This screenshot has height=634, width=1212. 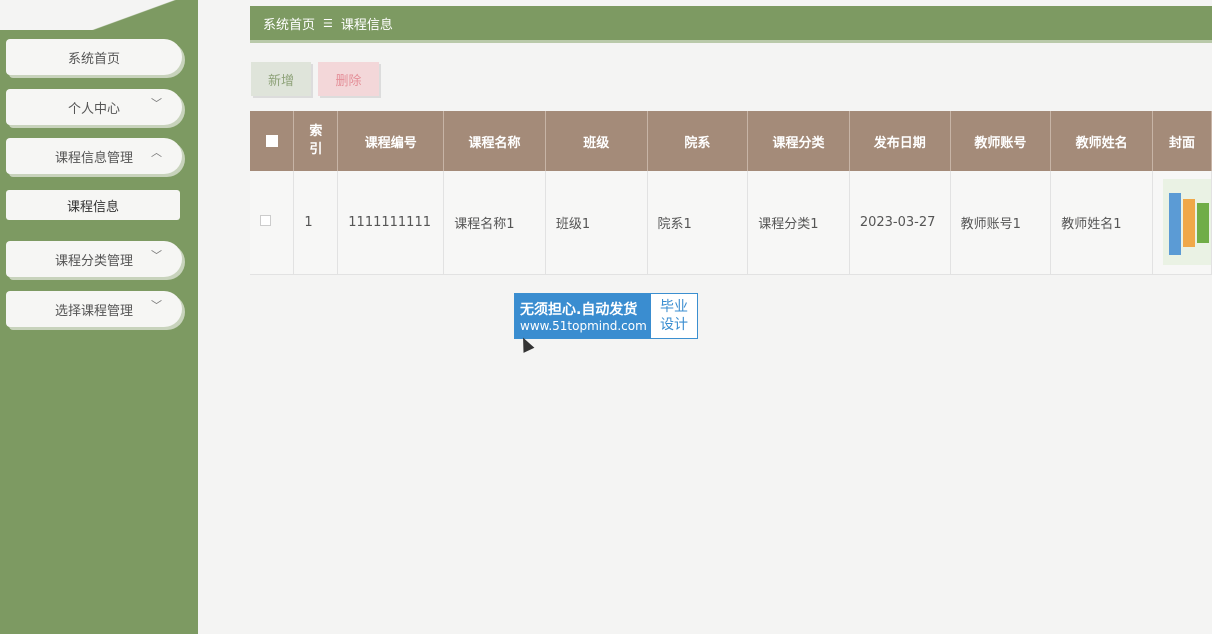 What do you see at coordinates (316, 141) in the screenshot?
I see `column-header-index: 索引` at bounding box center [316, 141].